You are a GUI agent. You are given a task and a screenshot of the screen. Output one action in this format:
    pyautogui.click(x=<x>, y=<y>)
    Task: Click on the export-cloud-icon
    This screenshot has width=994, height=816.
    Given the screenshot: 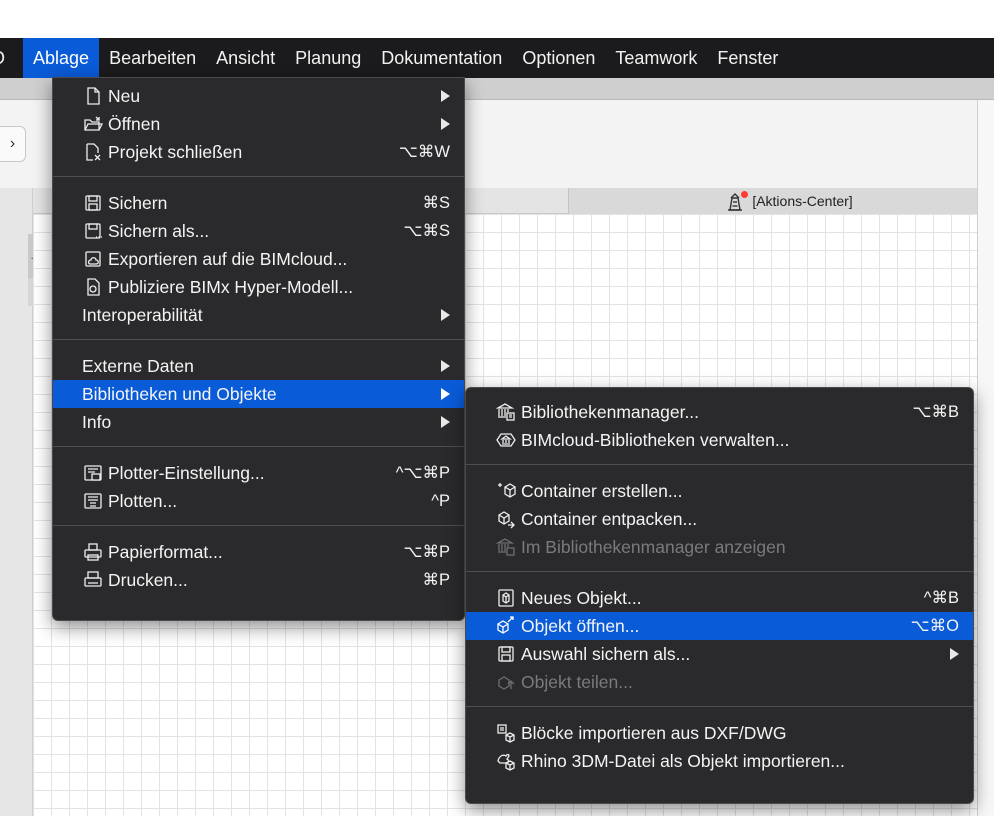 What is the action you would take?
    pyautogui.click(x=93, y=259)
    